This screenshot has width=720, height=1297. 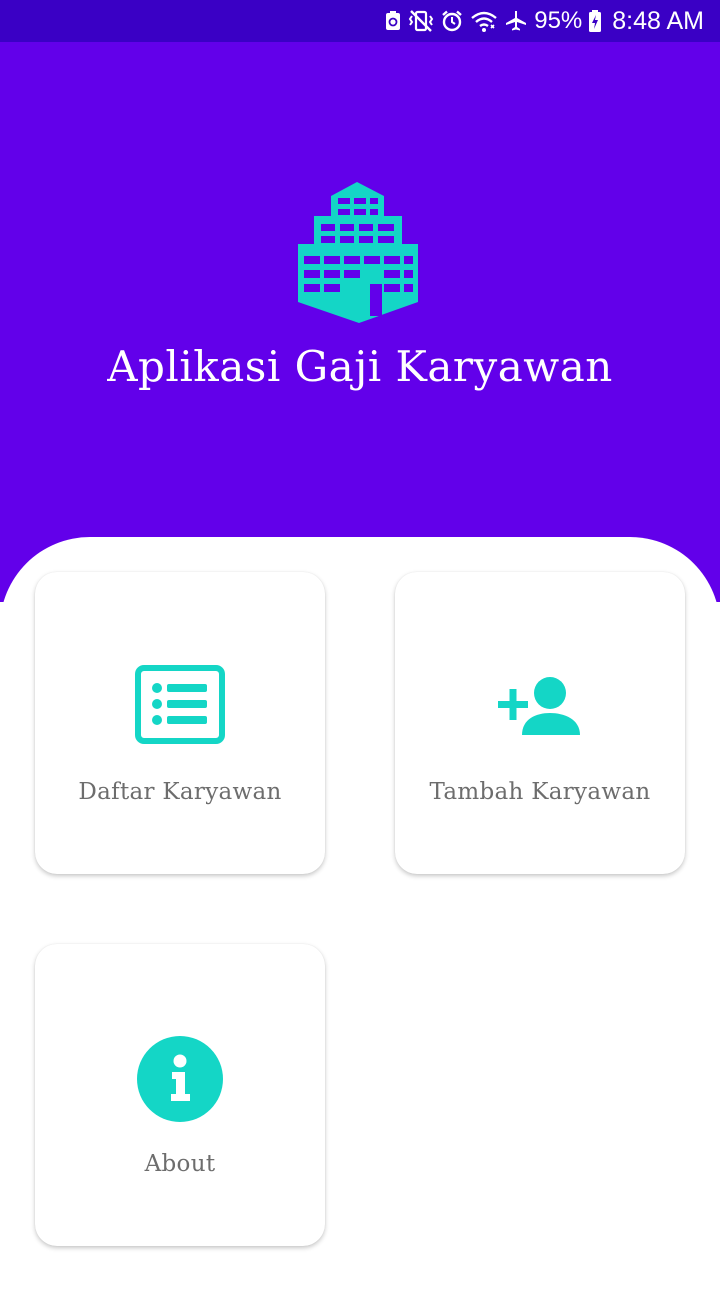 I want to click on about-card: About, so click(x=180, y=1095).